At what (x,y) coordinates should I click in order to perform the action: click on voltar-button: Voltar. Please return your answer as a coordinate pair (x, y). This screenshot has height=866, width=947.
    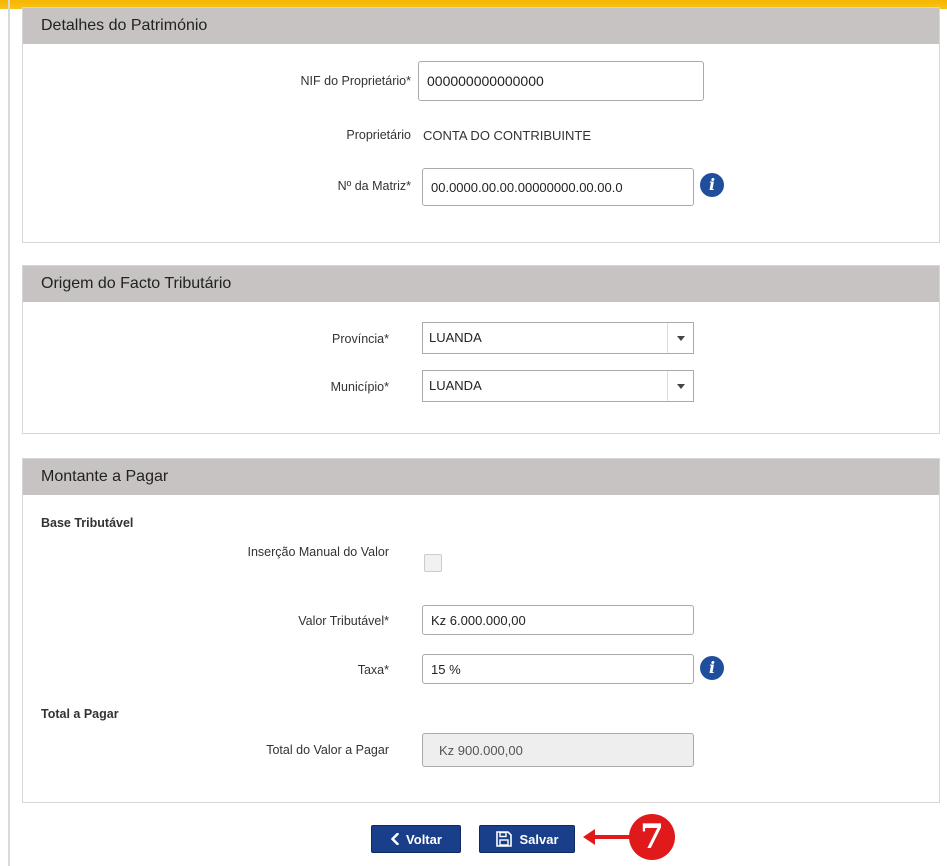
    Looking at the image, I should click on (416, 839).